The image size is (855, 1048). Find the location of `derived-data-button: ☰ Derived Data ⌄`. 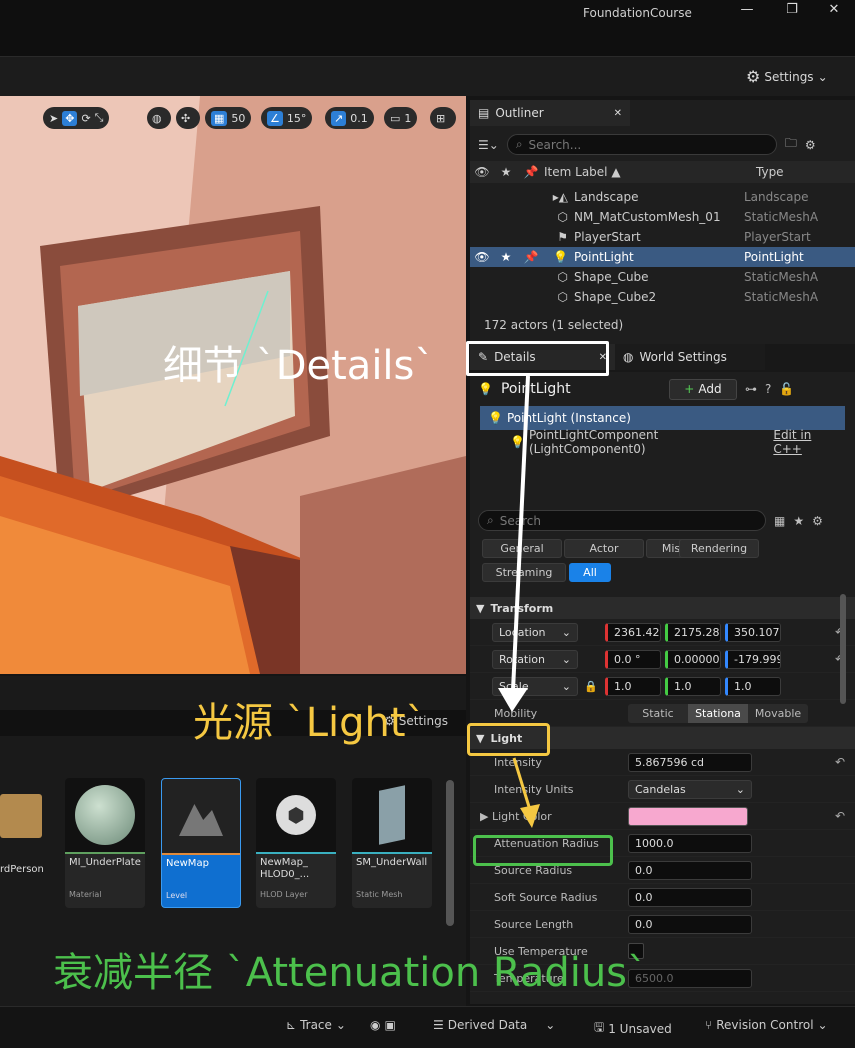

derived-data-button: ☰ Derived Data ⌄ is located at coordinates (494, 1025).